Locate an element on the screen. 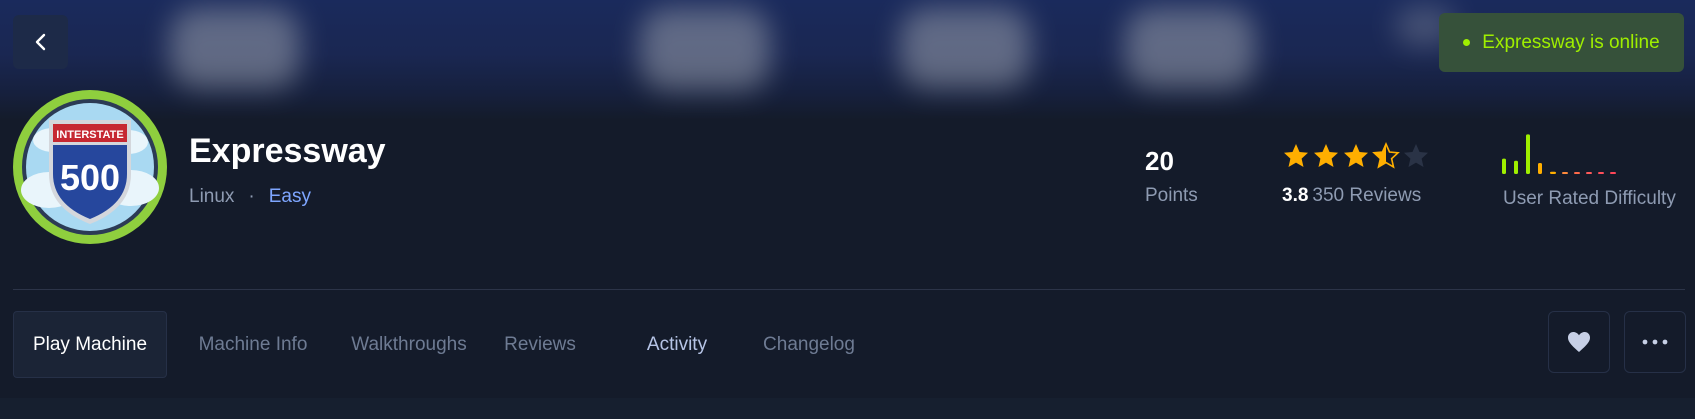 This screenshot has width=1695, height=419. points-value: 20 is located at coordinates (1159, 161).